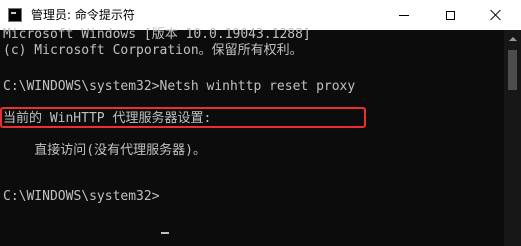 The width and height of the screenshot is (521, 246). I want to click on maximize-button, so click(450, 15).